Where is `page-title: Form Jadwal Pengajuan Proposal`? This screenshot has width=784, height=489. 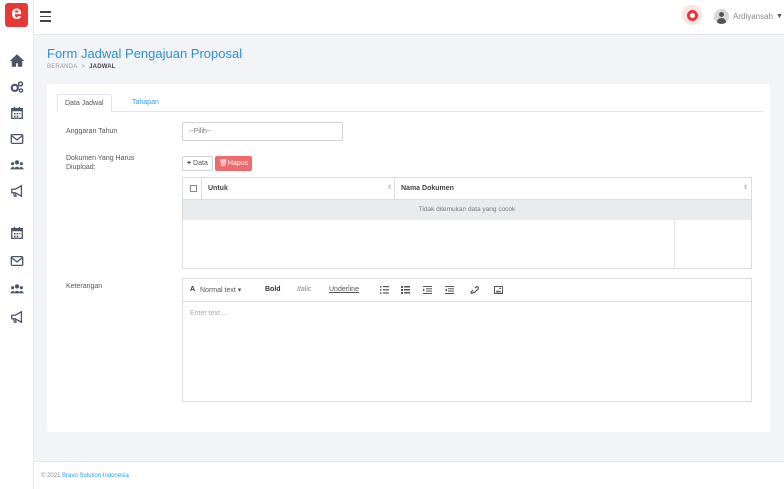
page-title: Form Jadwal Pengajuan Proposal is located at coordinates (145, 53).